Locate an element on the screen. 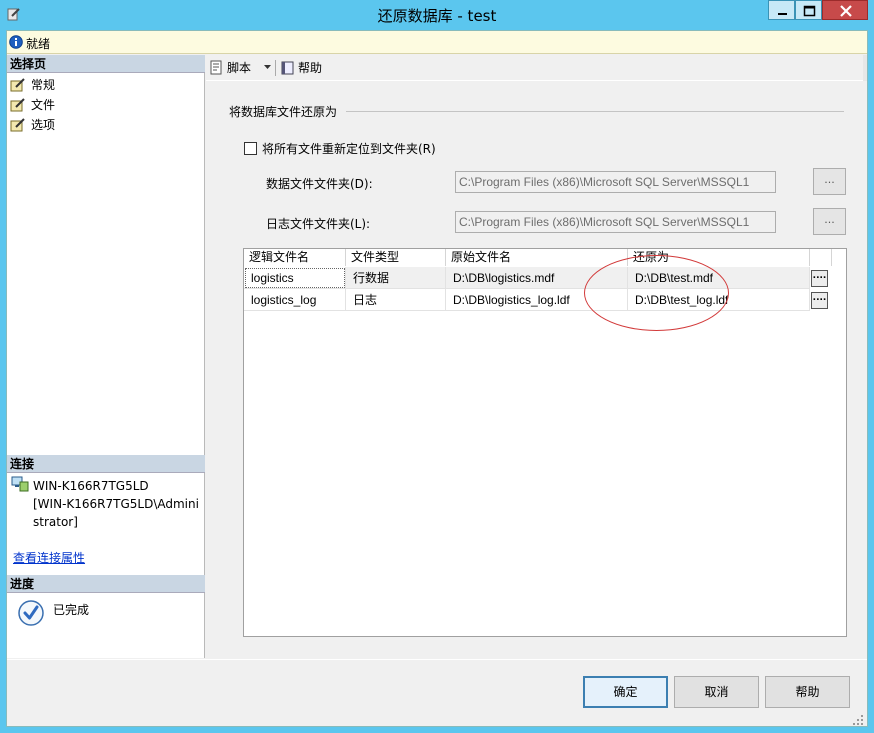 The height and width of the screenshot is (733, 874). connection-server: WIN-K166R7TG5LD is located at coordinates (91, 486).